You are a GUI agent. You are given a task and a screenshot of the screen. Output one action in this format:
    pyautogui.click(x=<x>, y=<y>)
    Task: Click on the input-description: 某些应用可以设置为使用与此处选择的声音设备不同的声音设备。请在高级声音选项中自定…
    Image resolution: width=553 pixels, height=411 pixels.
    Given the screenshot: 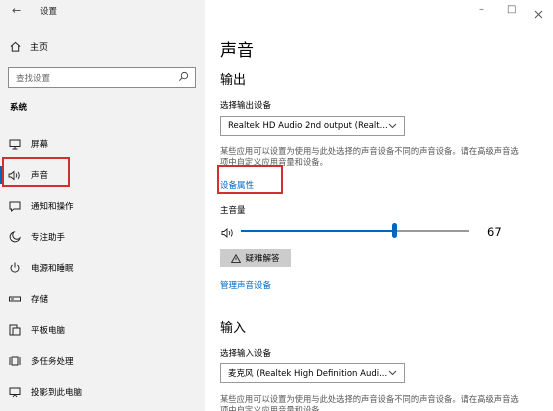 What is the action you would take?
    pyautogui.click(x=369, y=402)
    